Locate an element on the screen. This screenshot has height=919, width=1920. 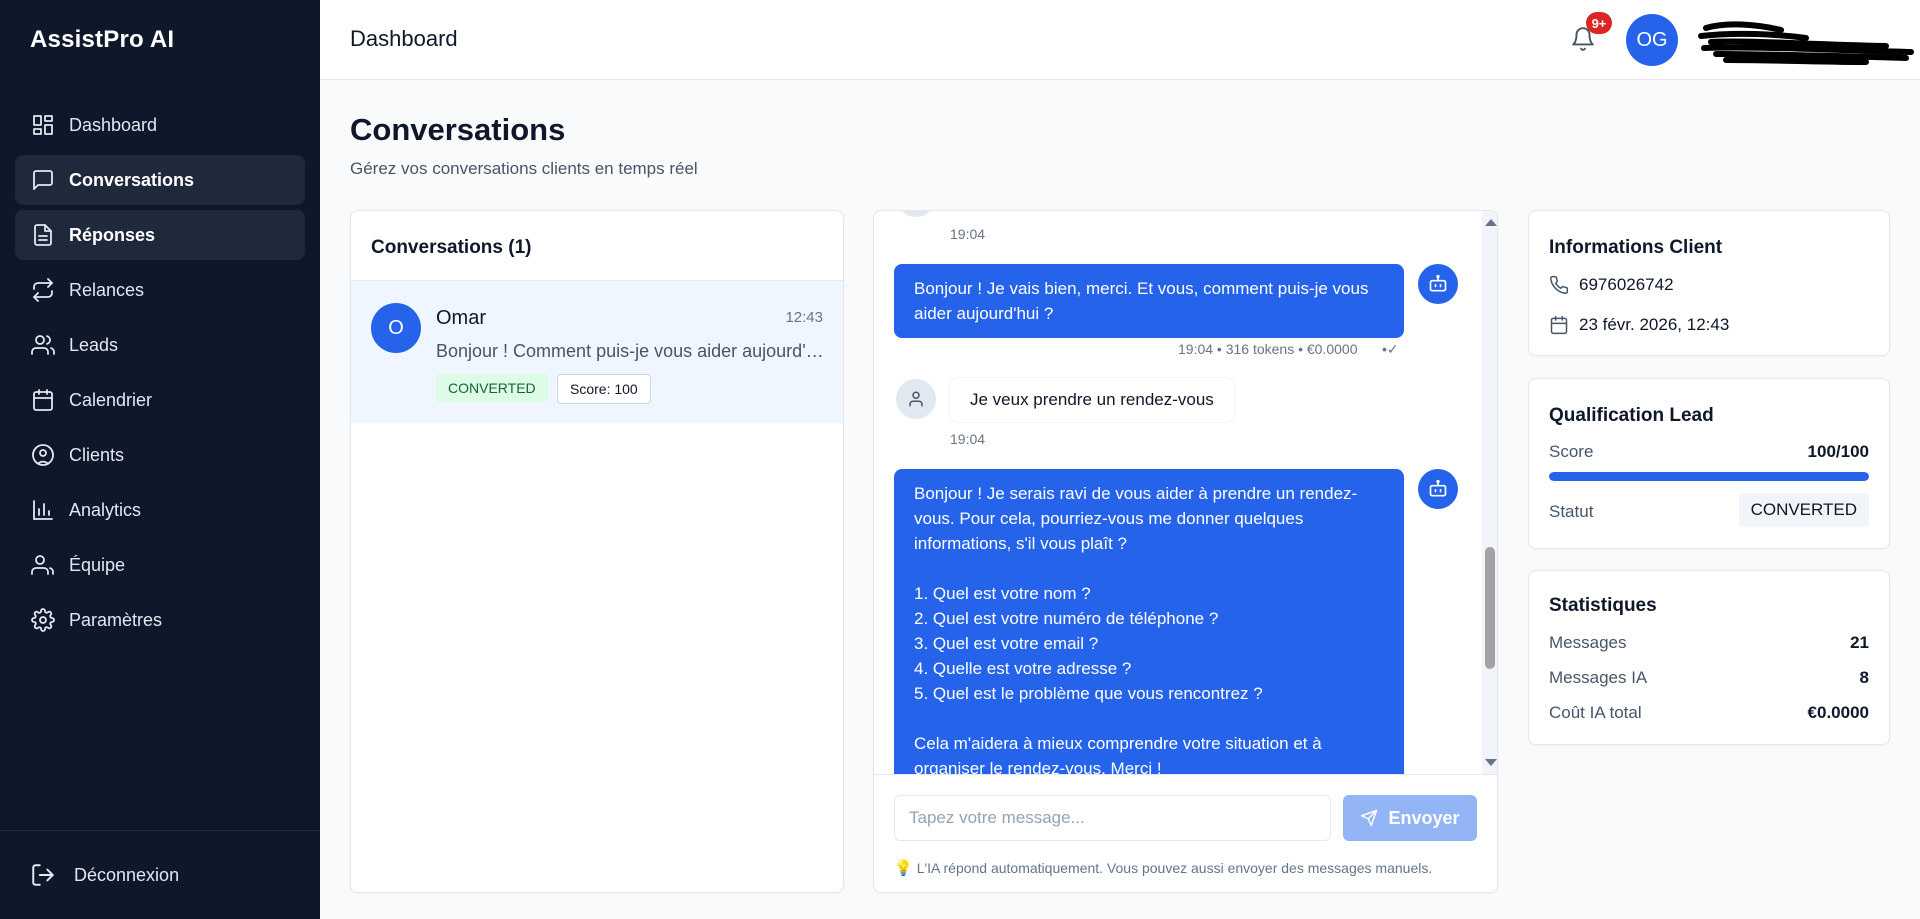
sidebar-item-dashboard: Dashboard is located at coordinates (160, 125).